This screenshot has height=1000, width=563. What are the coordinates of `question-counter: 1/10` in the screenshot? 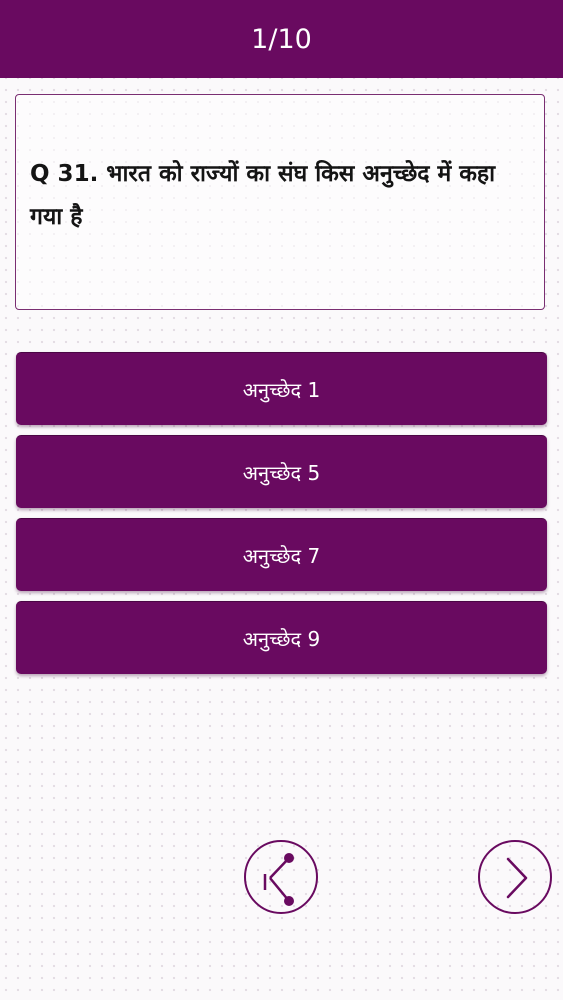 It's located at (281, 39).